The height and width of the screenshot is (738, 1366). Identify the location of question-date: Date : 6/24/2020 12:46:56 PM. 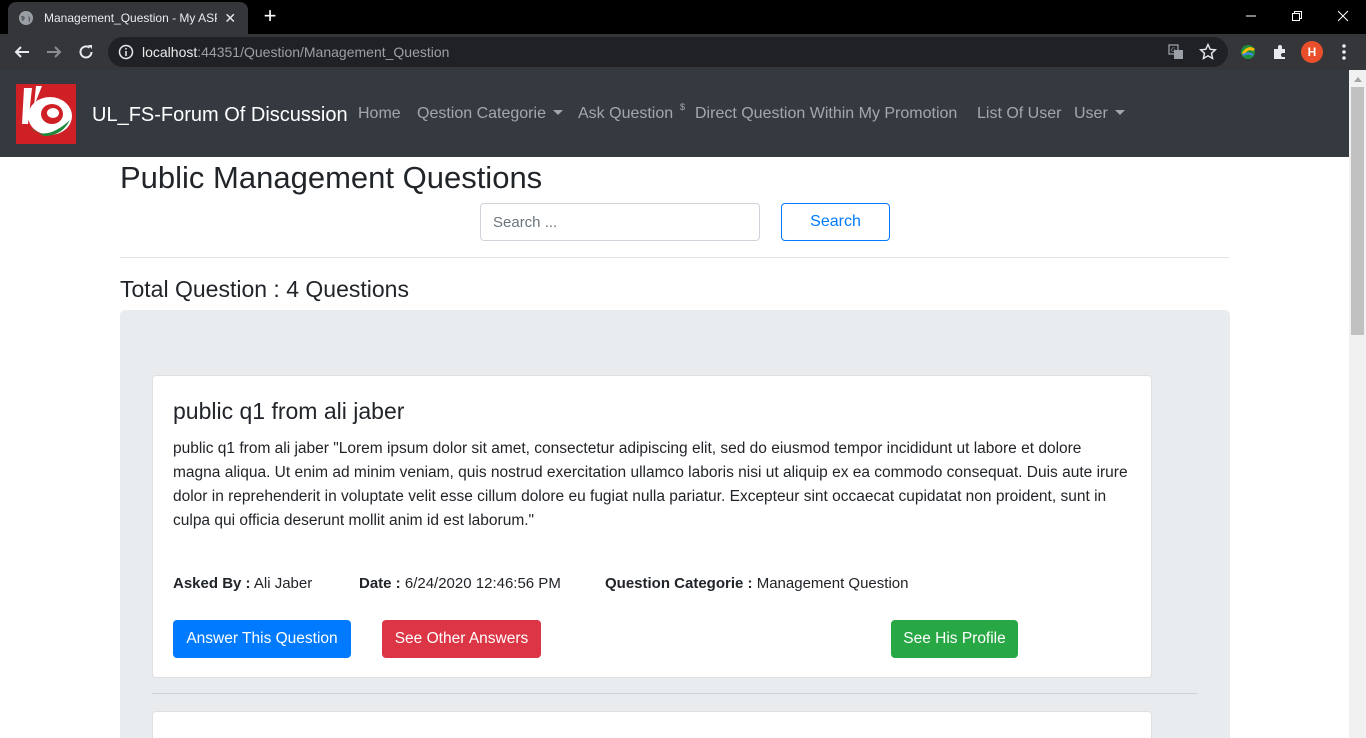
(460, 583).